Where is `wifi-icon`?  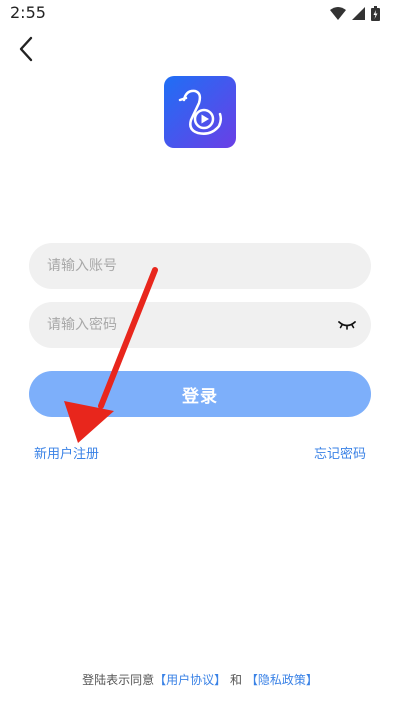
wifi-icon is located at coordinates (338, 13).